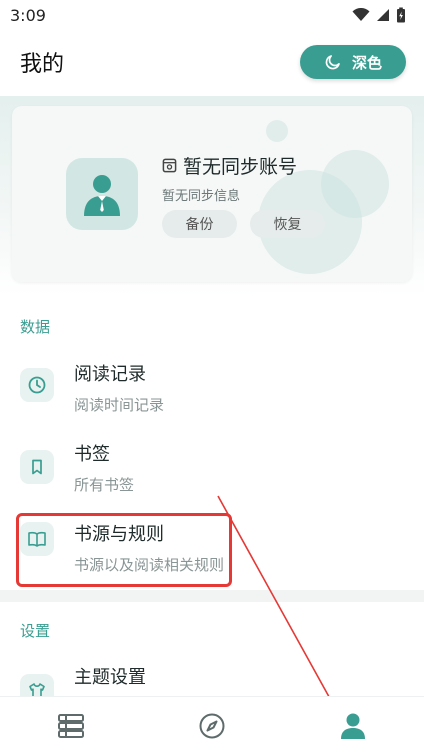 This screenshot has height=754, width=424. I want to click on account-subtitle: 暂无同步信息, so click(201, 196).